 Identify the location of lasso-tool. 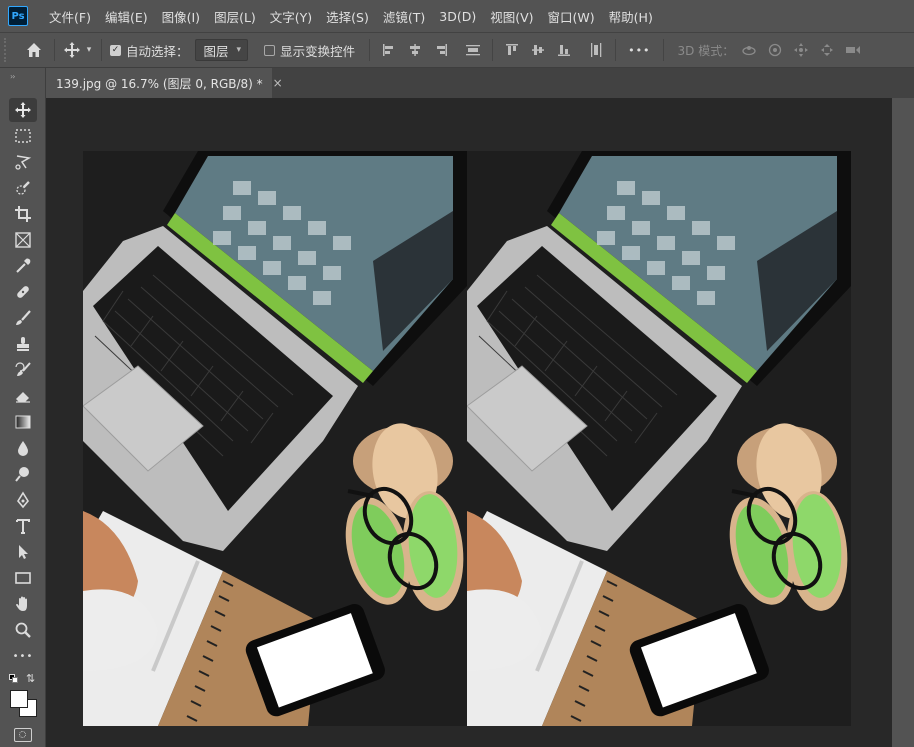
(23, 162).